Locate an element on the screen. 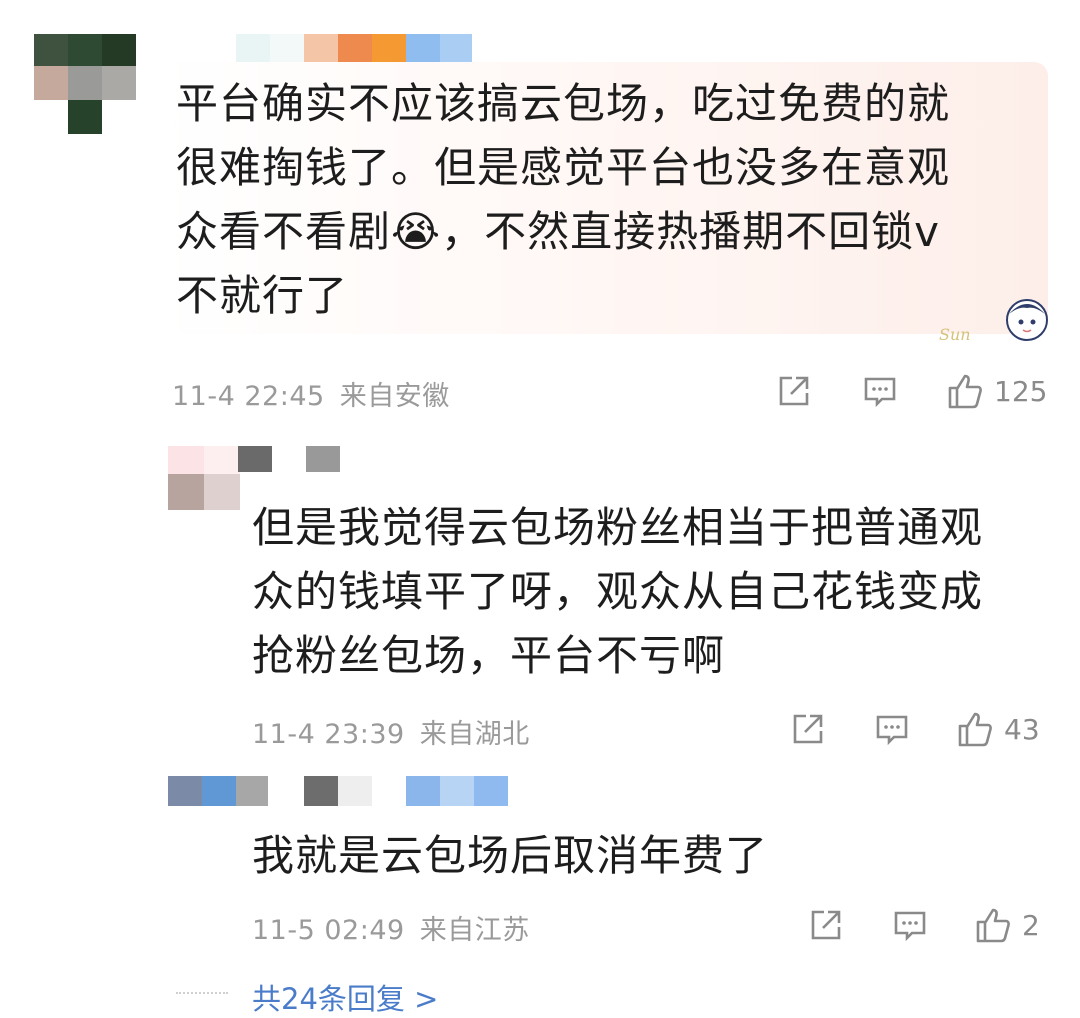 This screenshot has width=1080, height=1018. reply-time: 11-4 23:39 is located at coordinates (328, 734).